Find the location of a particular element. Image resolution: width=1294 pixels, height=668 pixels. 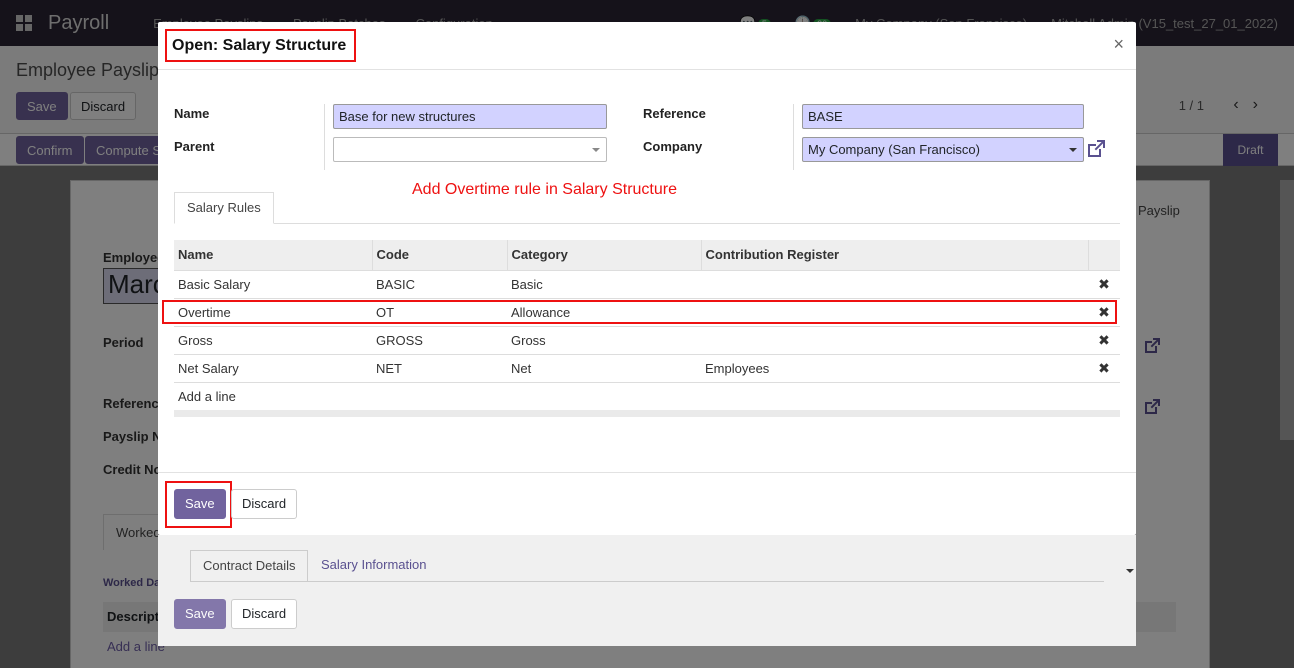

add-a-line-link: Add a line is located at coordinates (647, 395).